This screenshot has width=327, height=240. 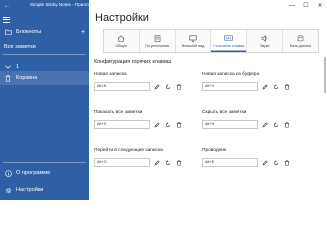 What do you see at coordinates (44, 78) in the screenshot?
I see `sidebar-item-trash: Корзина` at bounding box center [44, 78].